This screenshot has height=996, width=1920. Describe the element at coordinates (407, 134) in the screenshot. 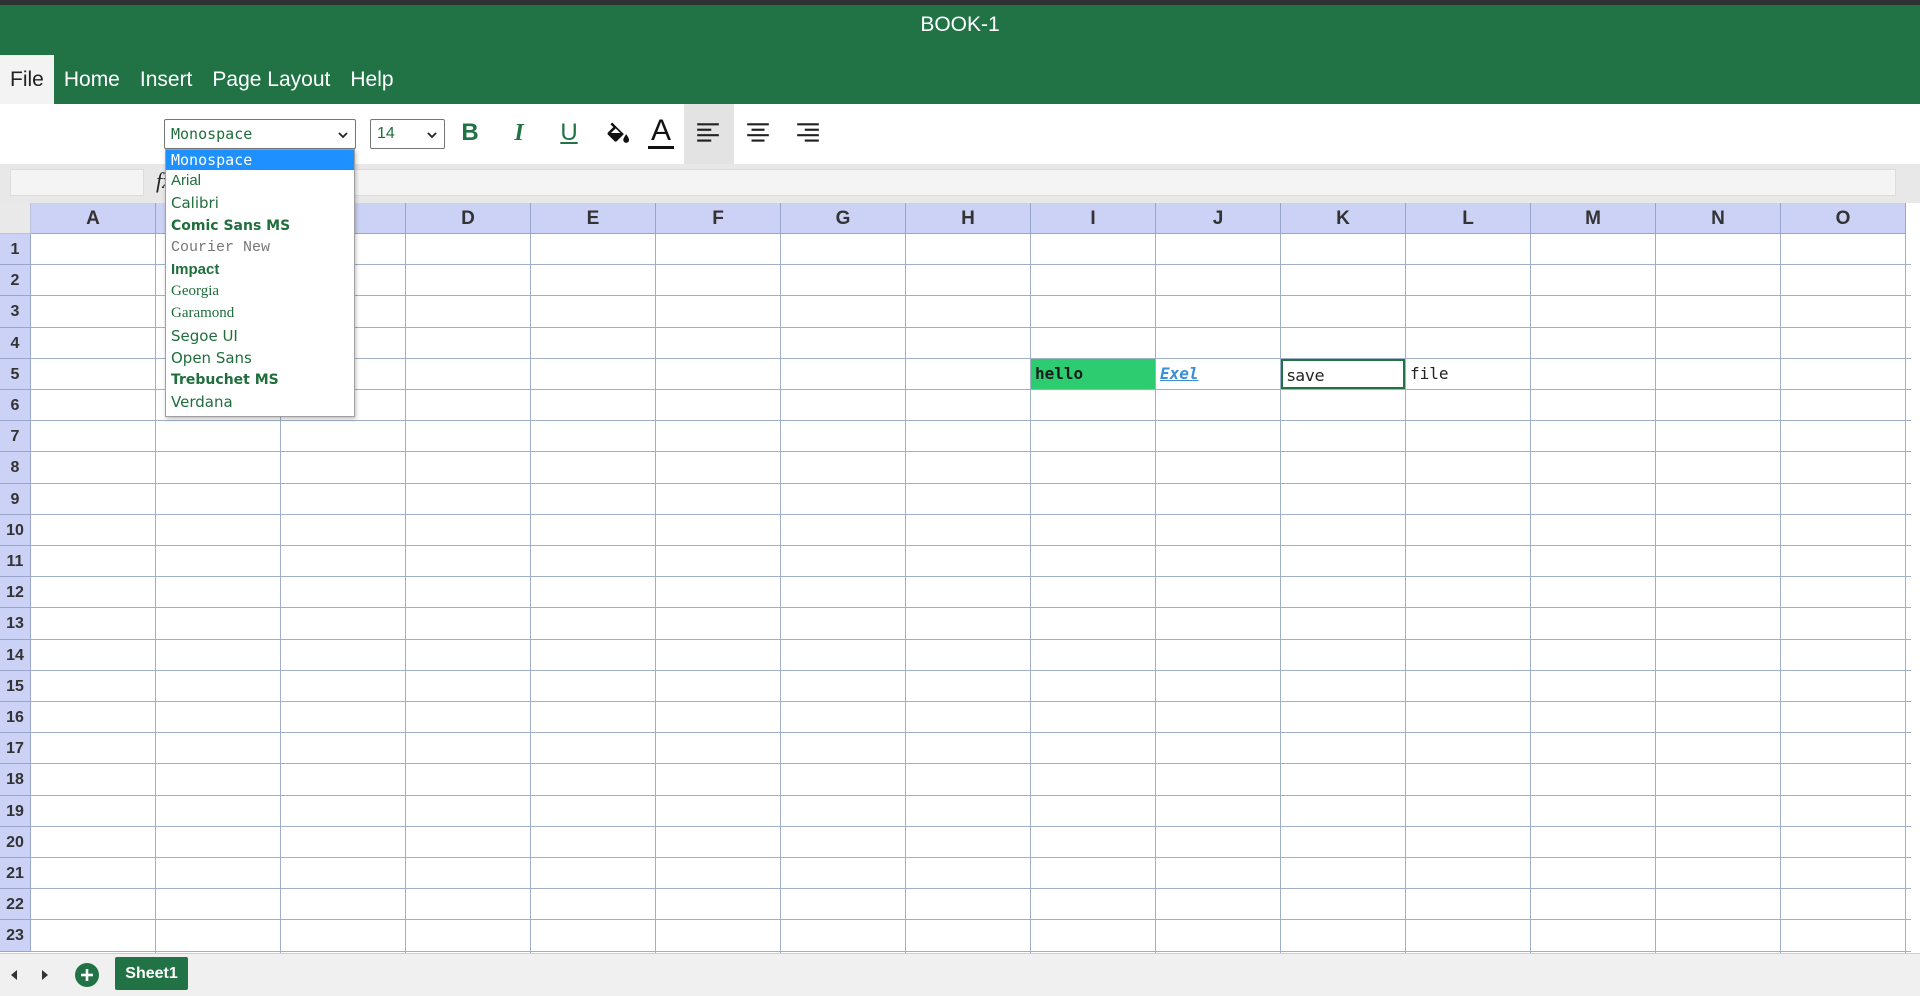

I see `font-size-select: 14` at that location.